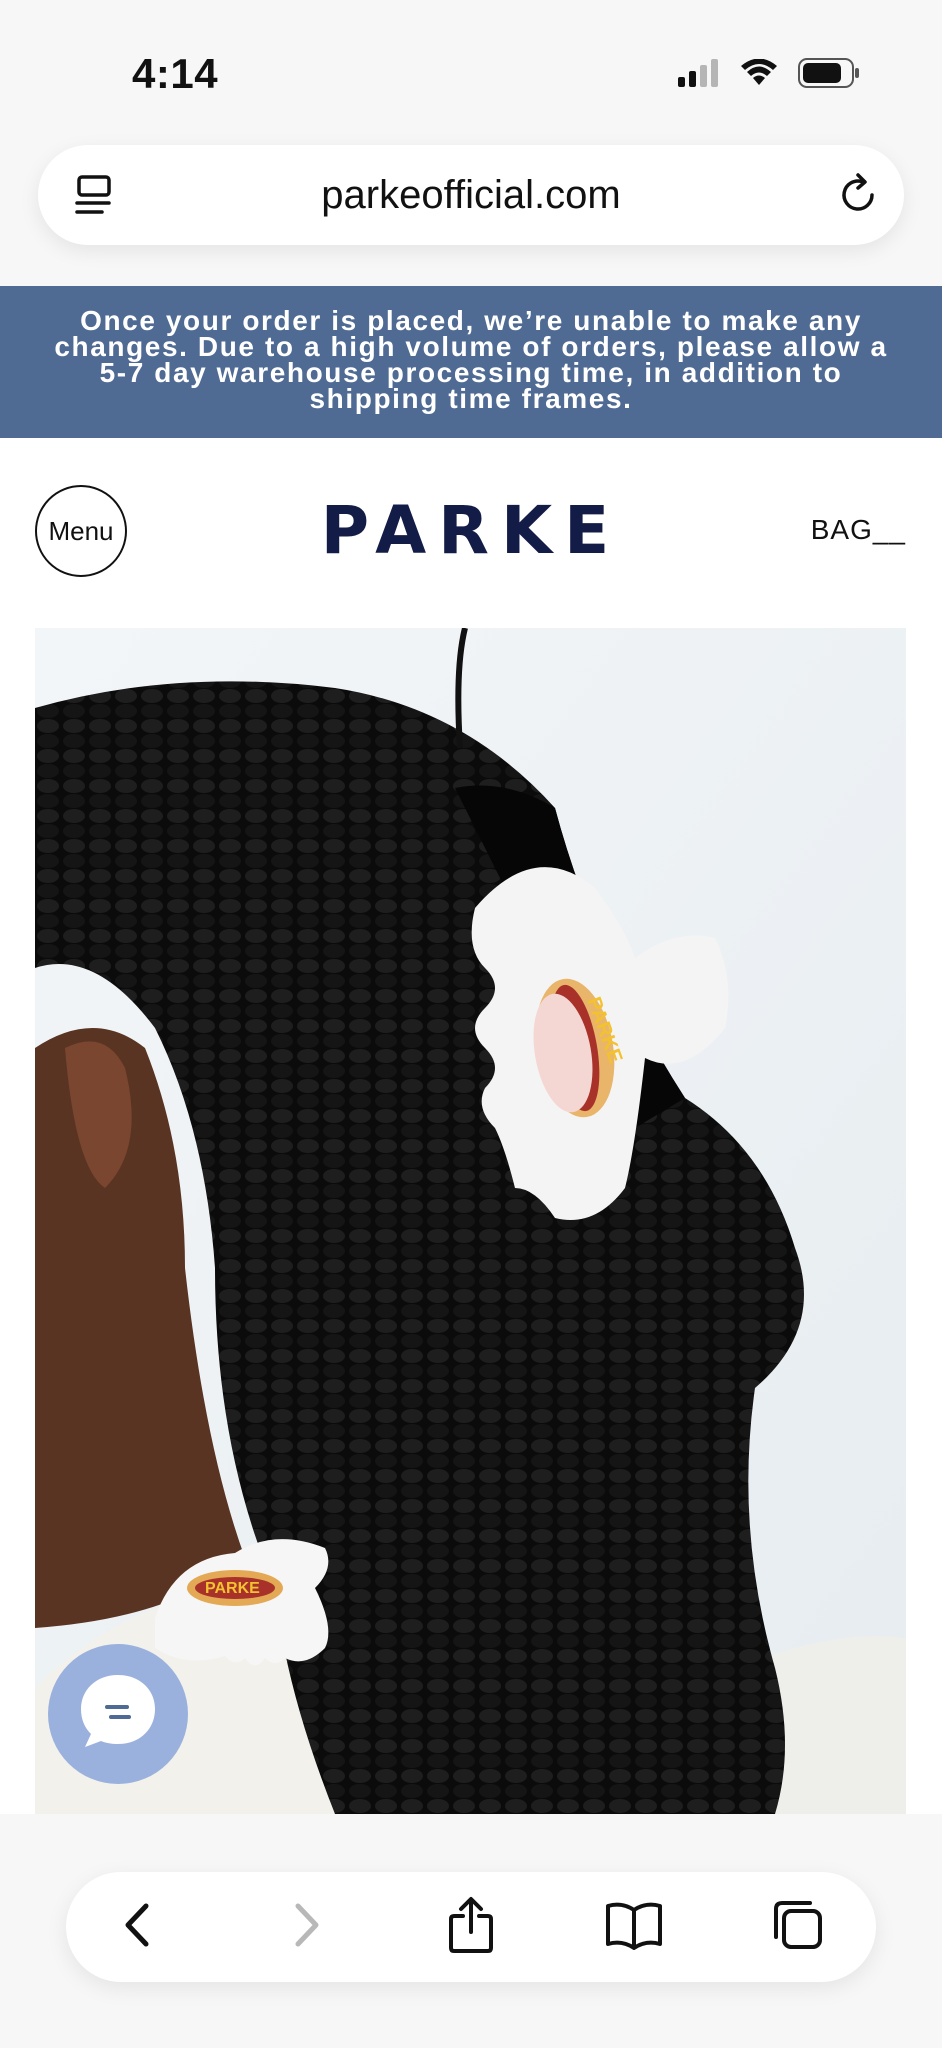 Image resolution: width=942 pixels, height=2048 pixels. I want to click on battery-icon, so click(829, 75).